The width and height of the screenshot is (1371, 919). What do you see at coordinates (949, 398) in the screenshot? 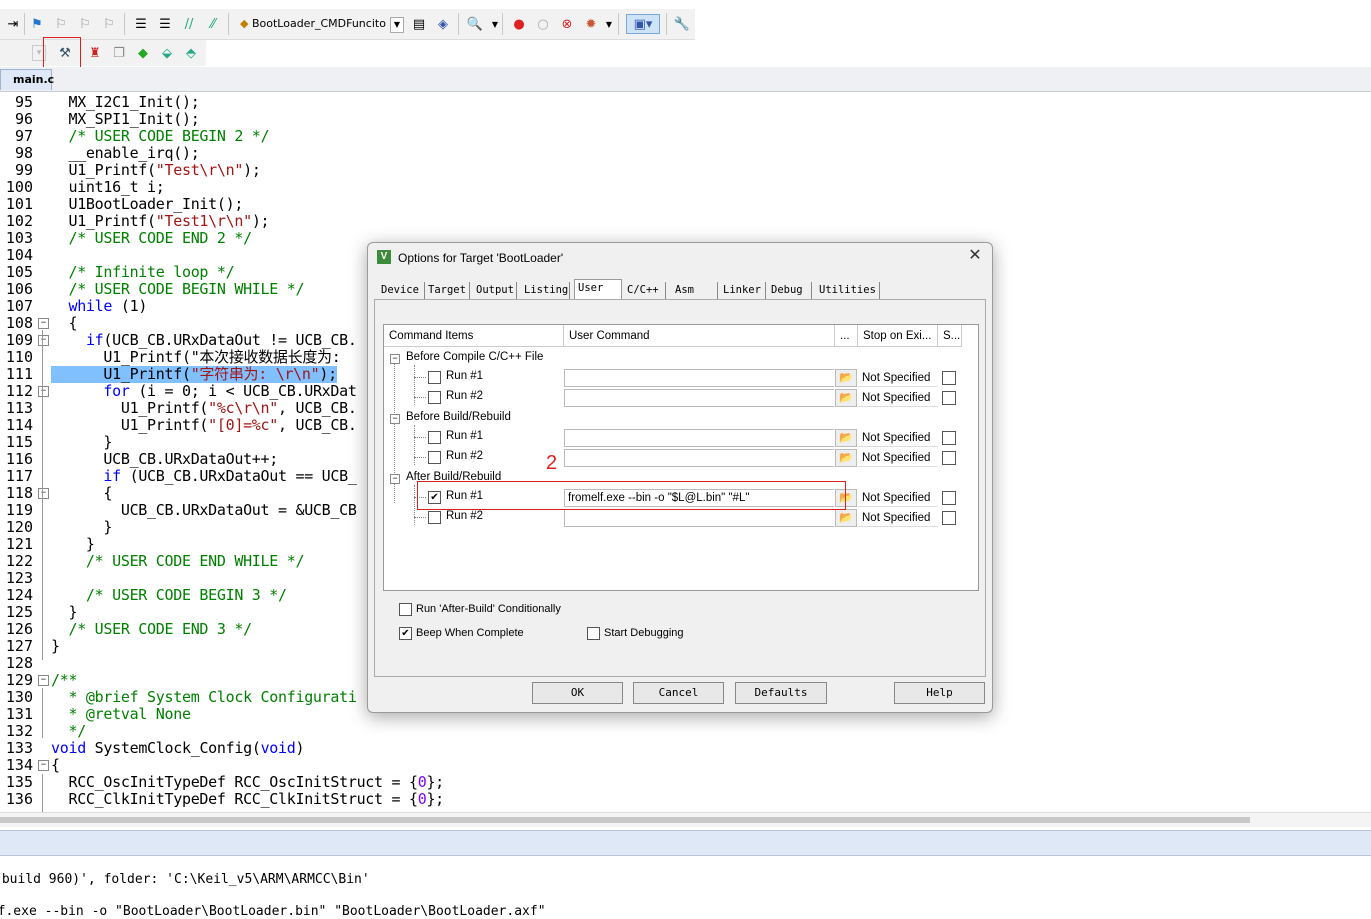
I see `before-compile-run2-s-checkbox` at bounding box center [949, 398].